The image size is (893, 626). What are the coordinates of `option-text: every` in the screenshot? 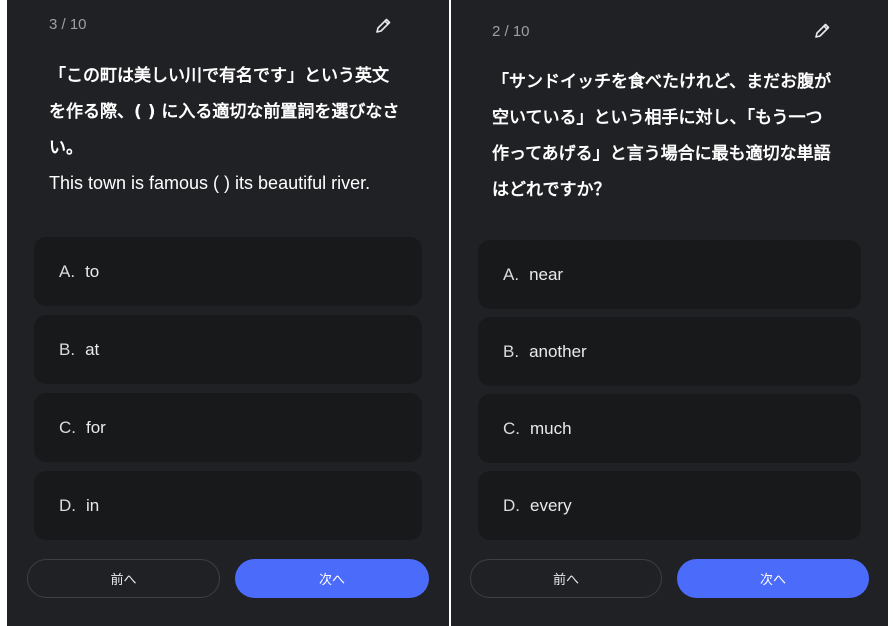 It's located at (551, 505).